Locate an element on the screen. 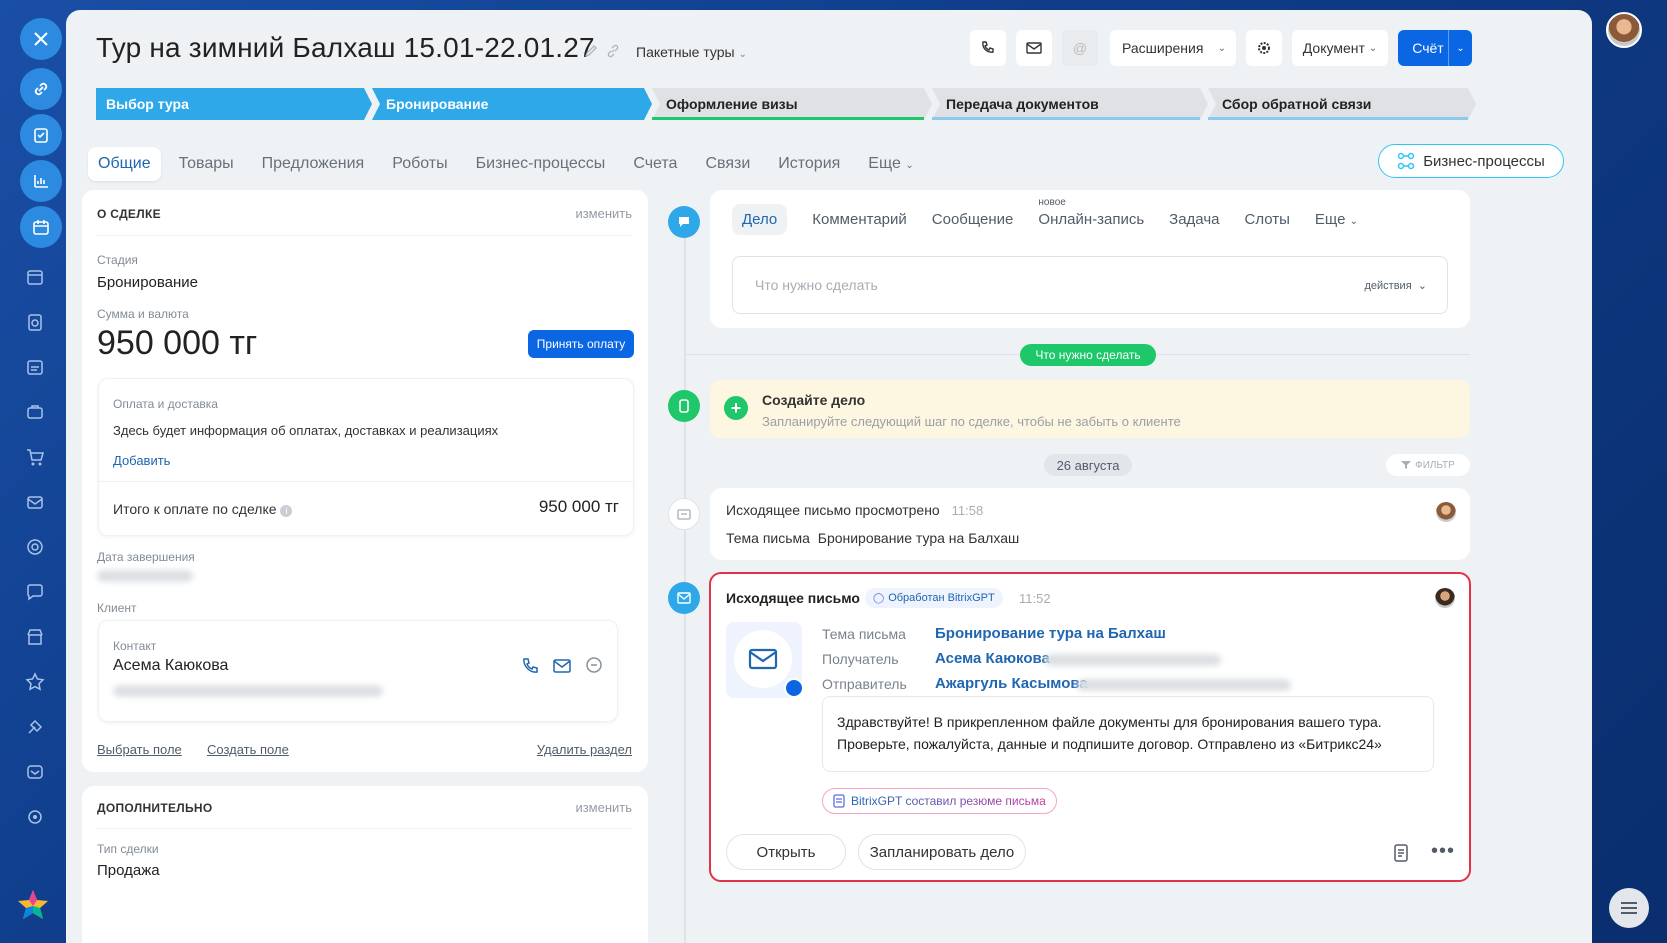  tab-task: Задача is located at coordinates (1194, 219).